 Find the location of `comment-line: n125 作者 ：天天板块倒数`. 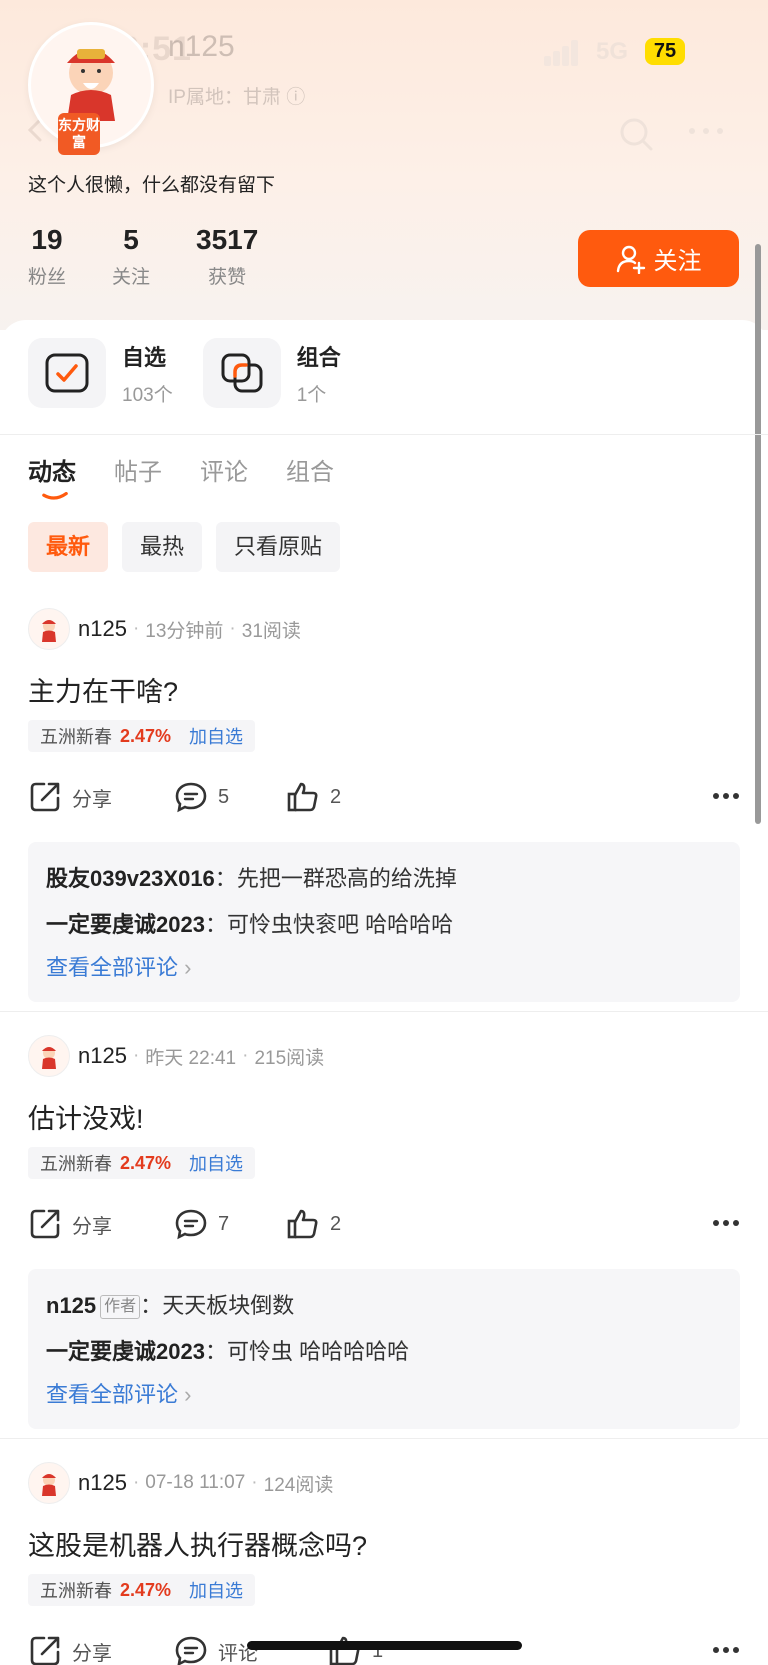

comment-line: n125 作者 ：天天板块倒数 is located at coordinates (170, 1306).